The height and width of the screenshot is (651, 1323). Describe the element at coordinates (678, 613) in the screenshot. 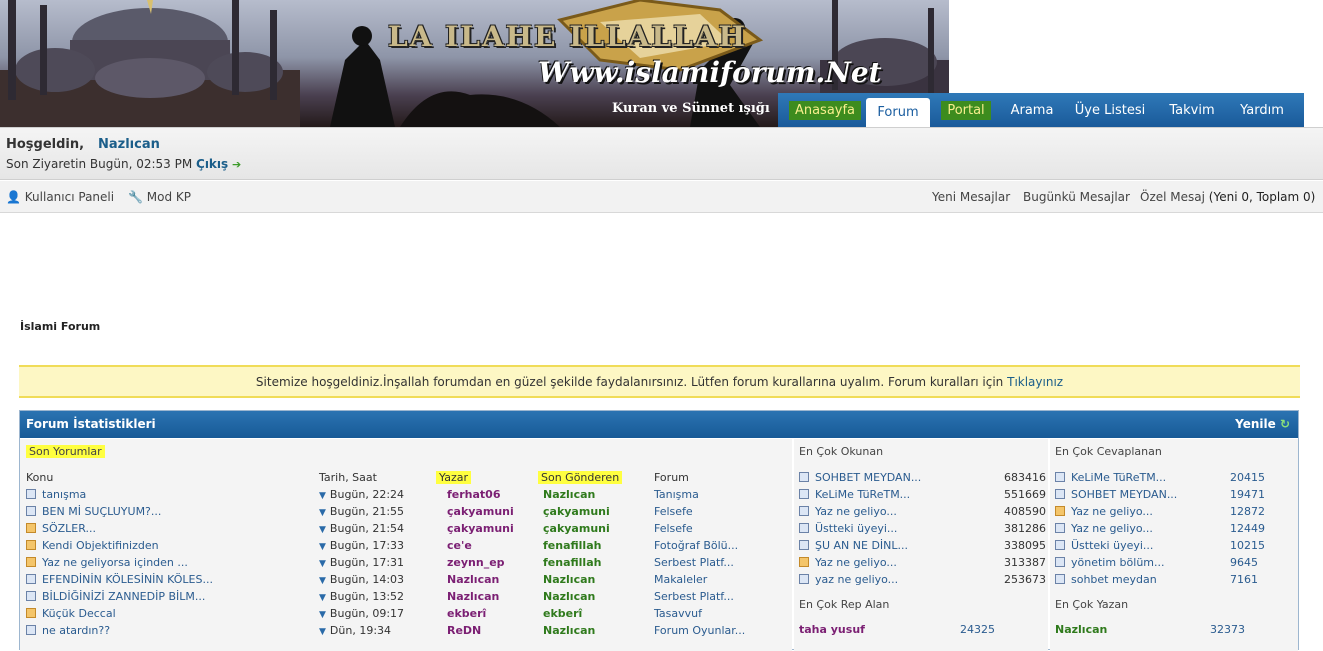

I see `table-row-forum: Tasavvuf` at that location.